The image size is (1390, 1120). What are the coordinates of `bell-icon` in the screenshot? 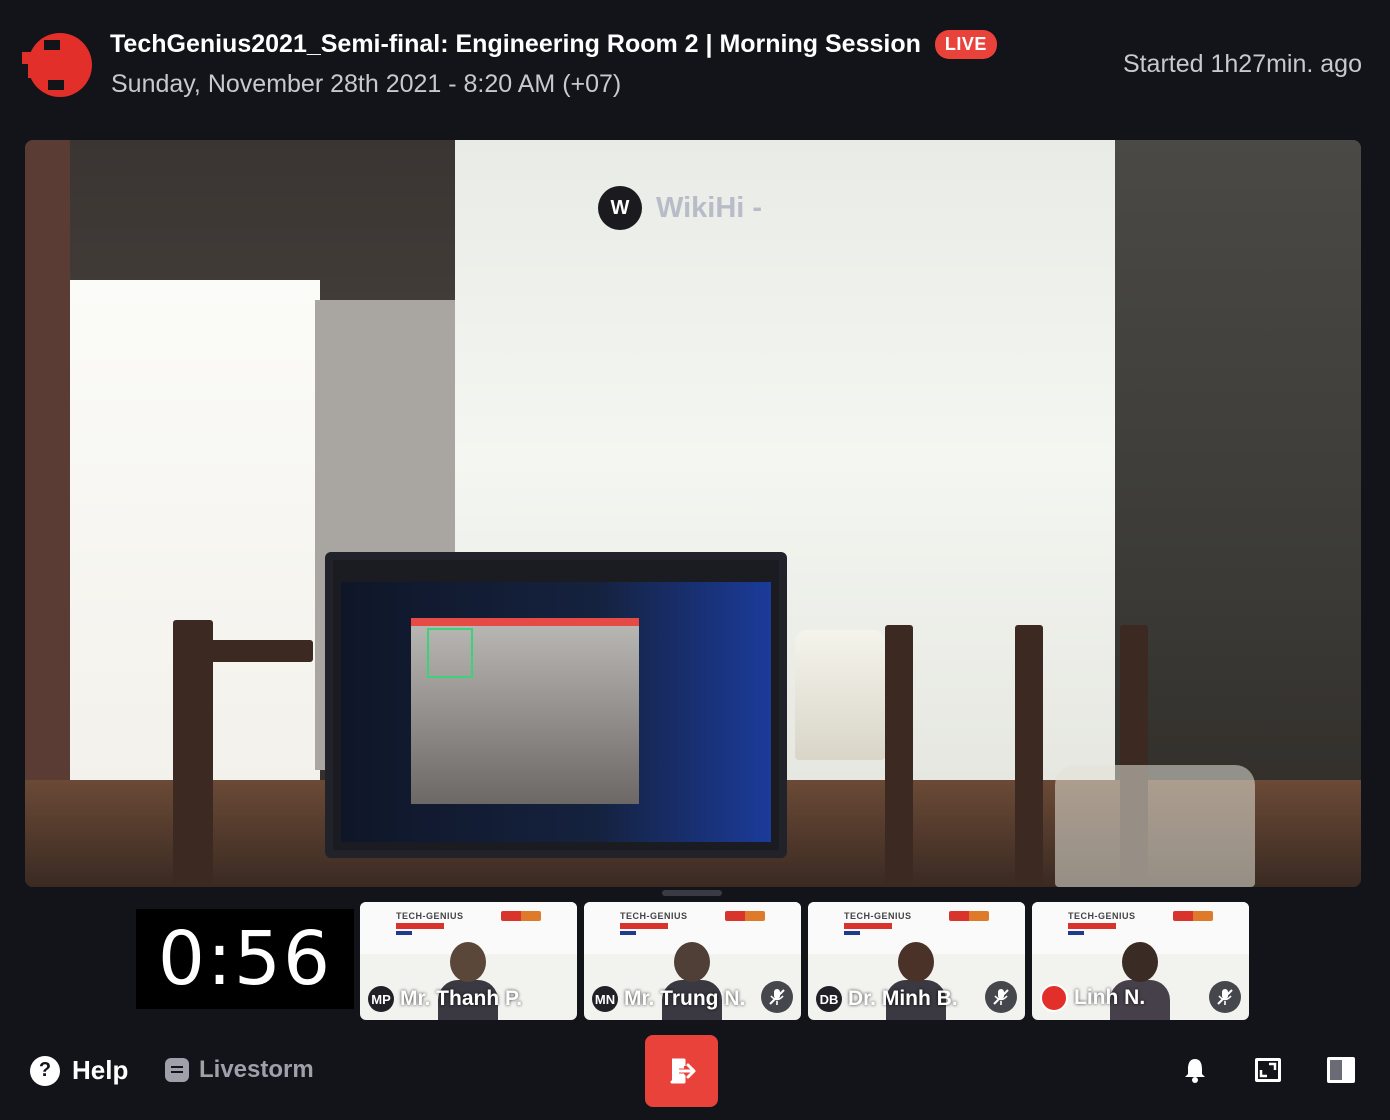 It's located at (1195, 1071).